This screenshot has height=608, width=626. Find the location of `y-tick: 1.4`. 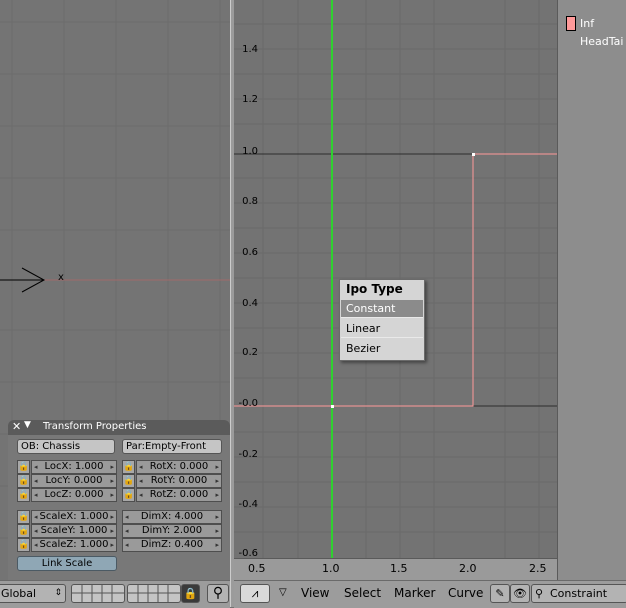

y-tick: 1.4 is located at coordinates (250, 49).